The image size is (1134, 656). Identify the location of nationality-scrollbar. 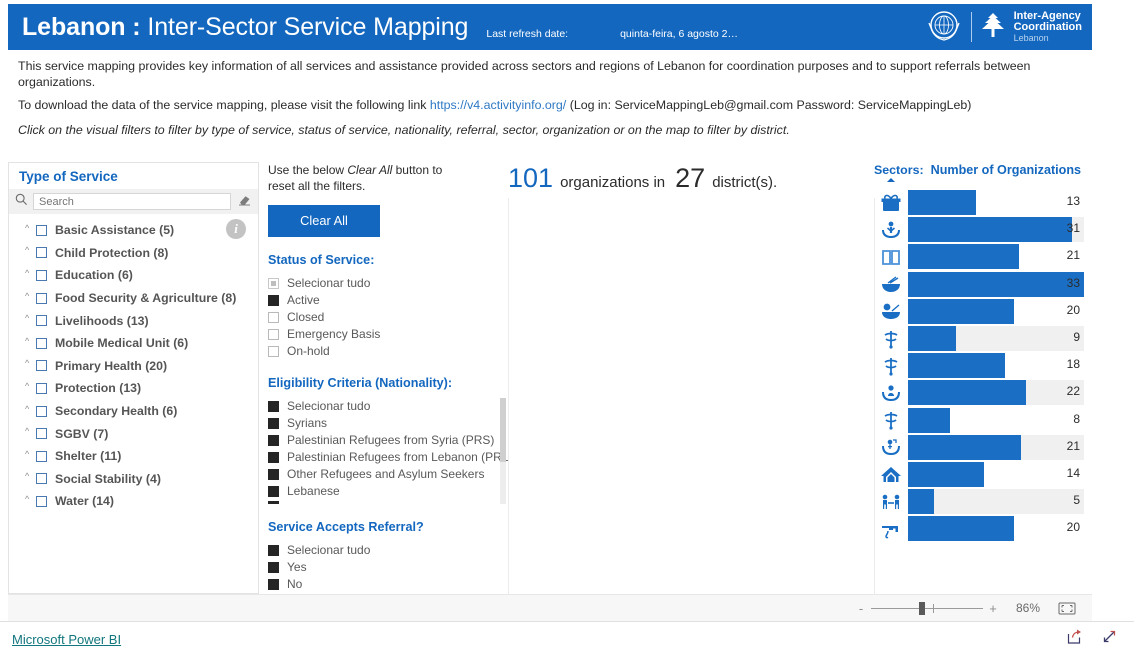
(503, 450).